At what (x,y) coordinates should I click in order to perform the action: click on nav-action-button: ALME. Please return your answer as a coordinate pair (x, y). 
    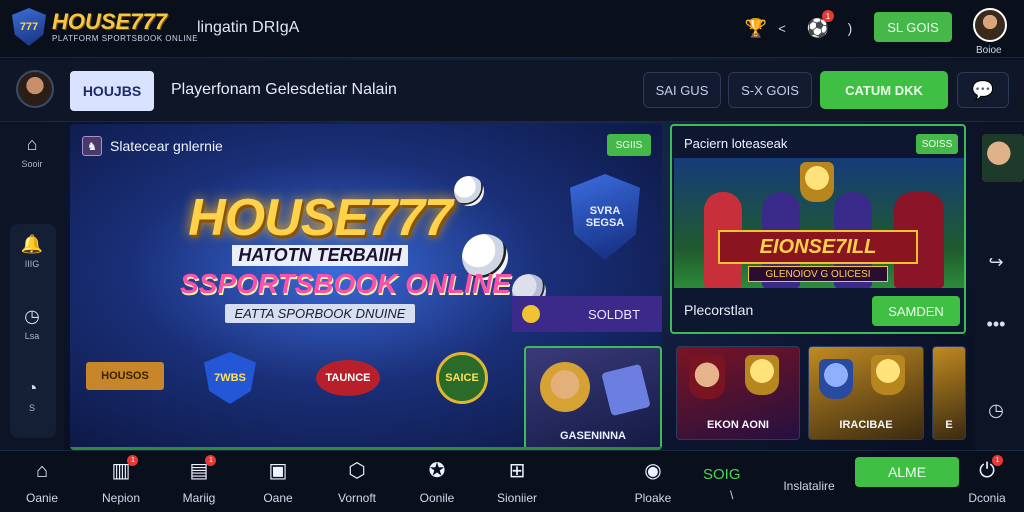
    Looking at the image, I should click on (907, 472).